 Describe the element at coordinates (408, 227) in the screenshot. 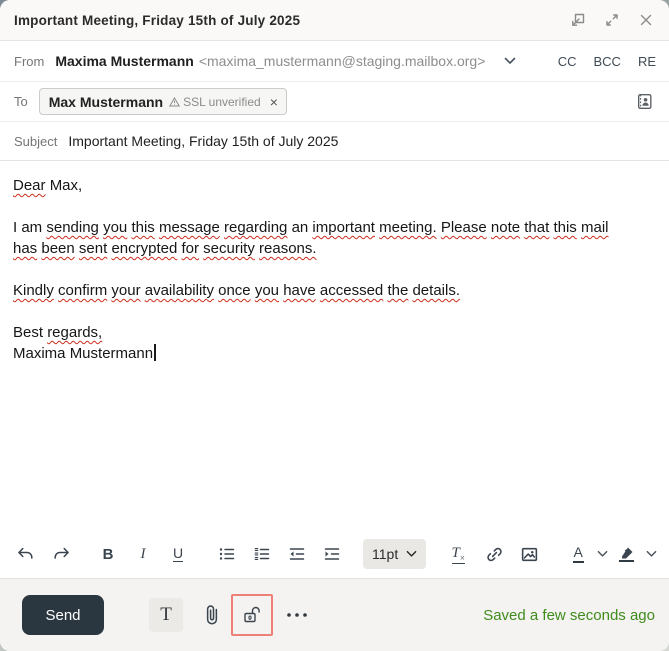

I see `body-word: meeting.` at that location.